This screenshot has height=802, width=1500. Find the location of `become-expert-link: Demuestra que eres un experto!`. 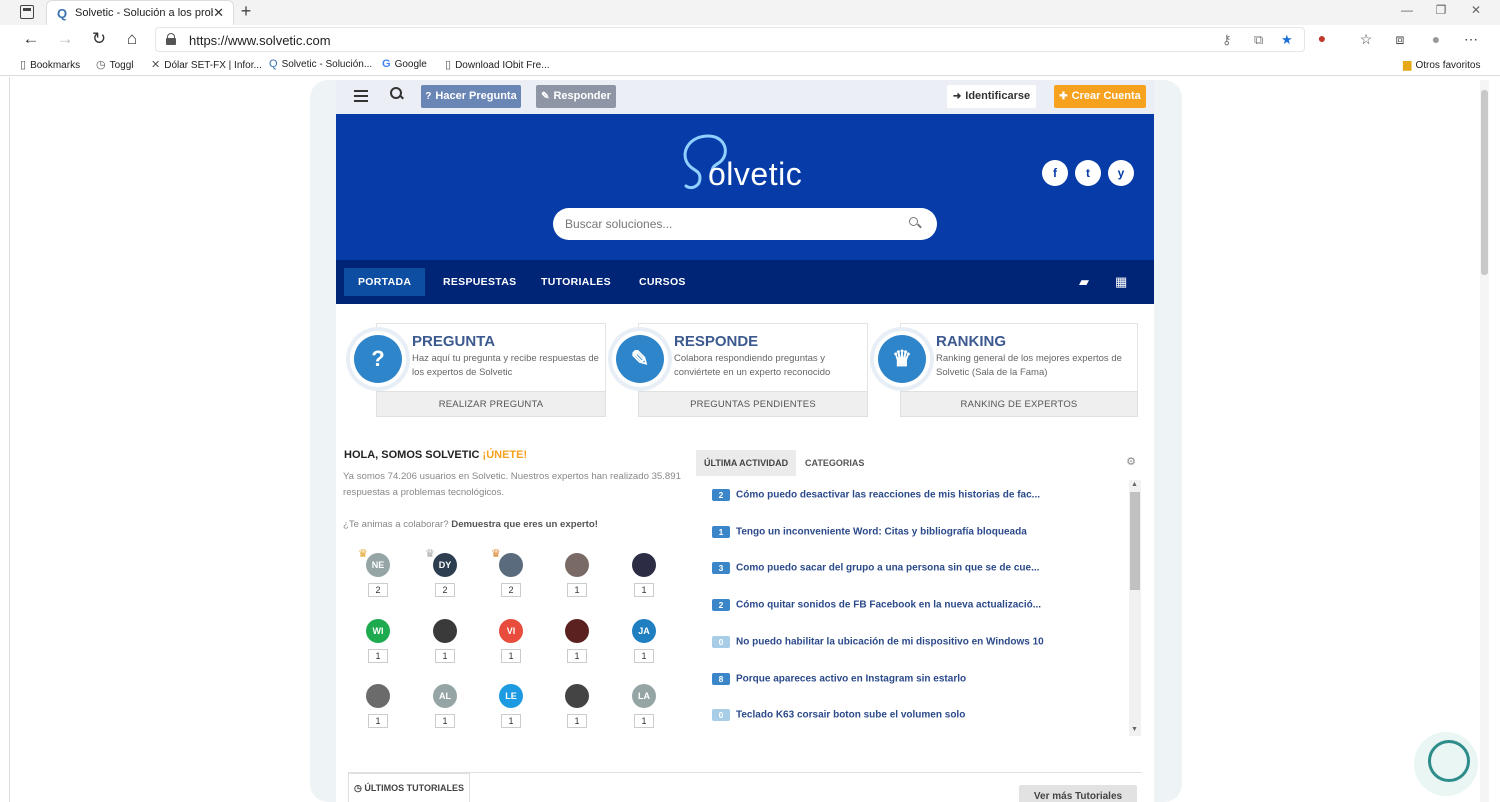

become-expert-link: Demuestra que eres un experto! is located at coordinates (524, 524).